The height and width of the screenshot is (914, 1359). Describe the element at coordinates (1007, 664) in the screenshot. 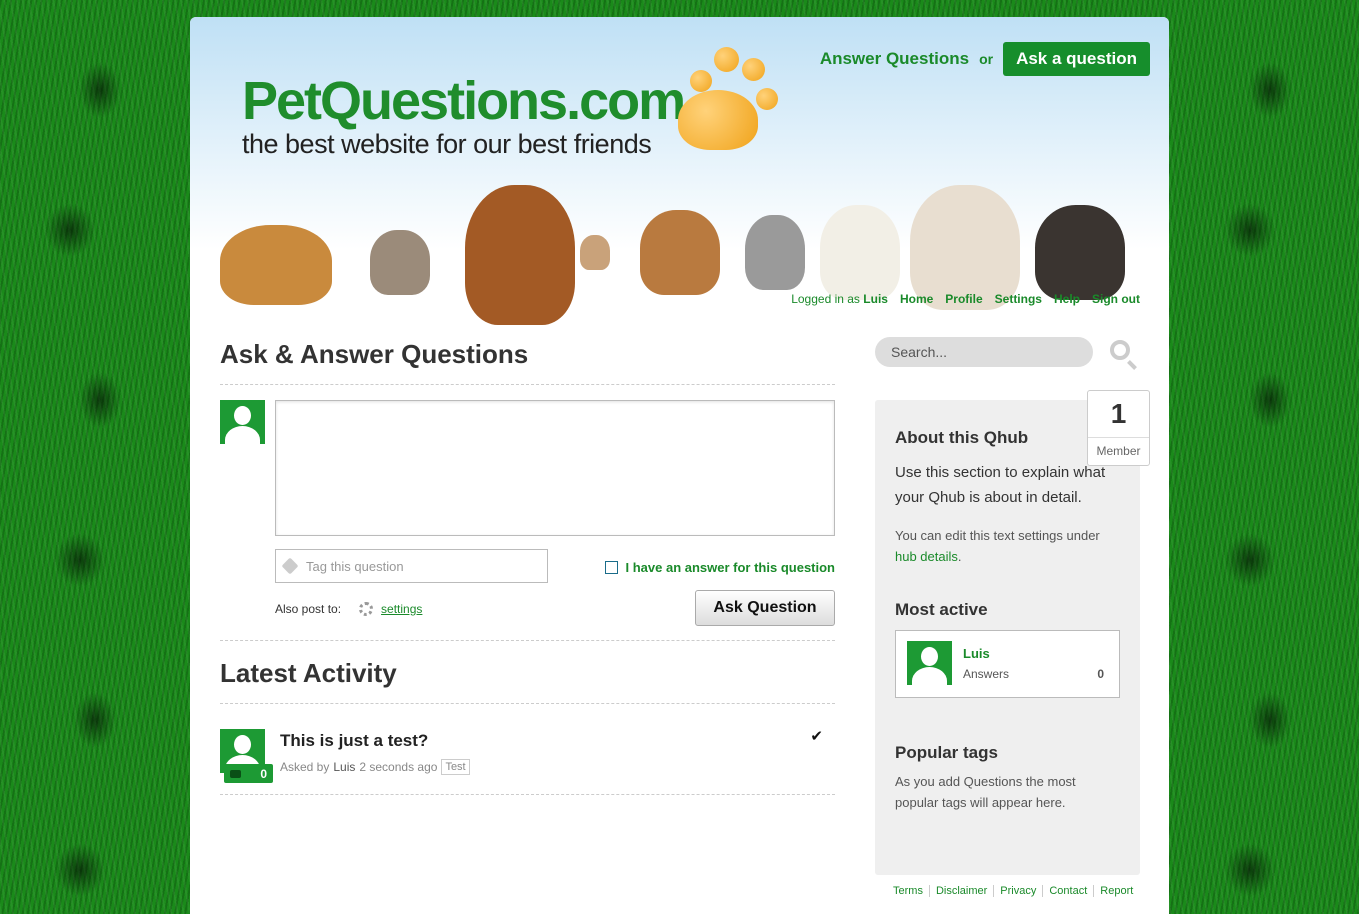

I see `most-active-card: Luis Answers 0` at that location.